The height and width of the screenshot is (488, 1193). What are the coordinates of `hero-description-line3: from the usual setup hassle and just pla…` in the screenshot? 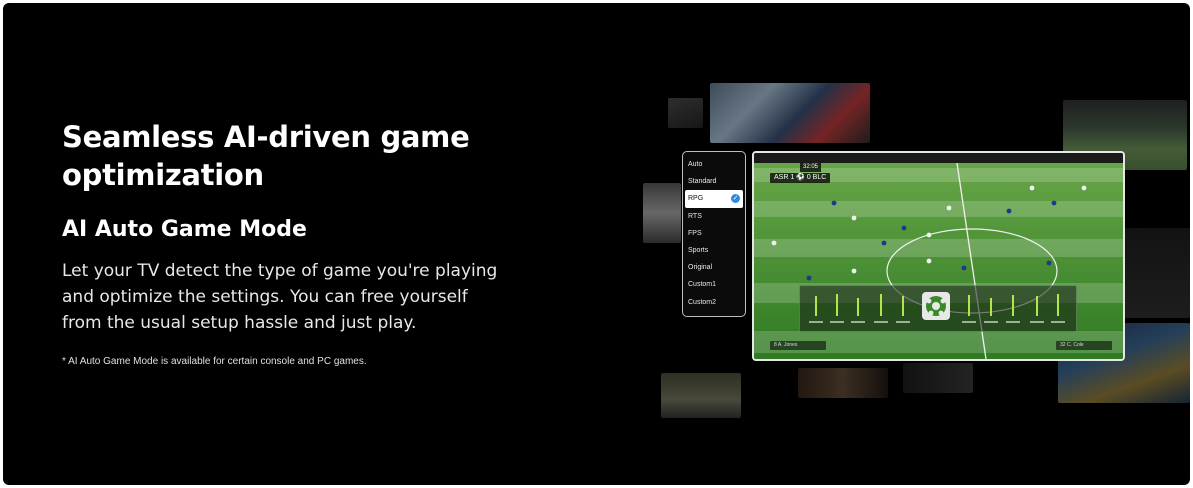 It's located at (239, 323).